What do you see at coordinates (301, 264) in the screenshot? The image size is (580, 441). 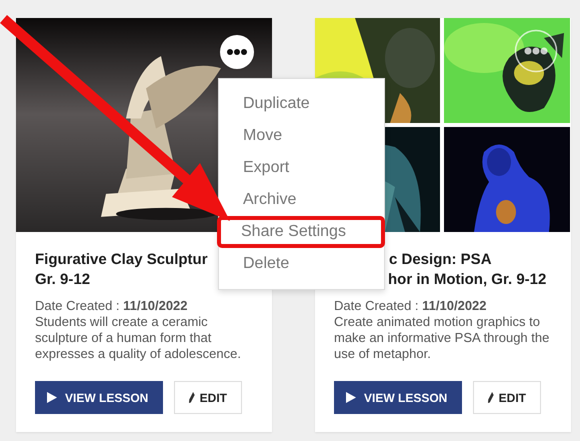 I see `menu-item: Delete` at bounding box center [301, 264].